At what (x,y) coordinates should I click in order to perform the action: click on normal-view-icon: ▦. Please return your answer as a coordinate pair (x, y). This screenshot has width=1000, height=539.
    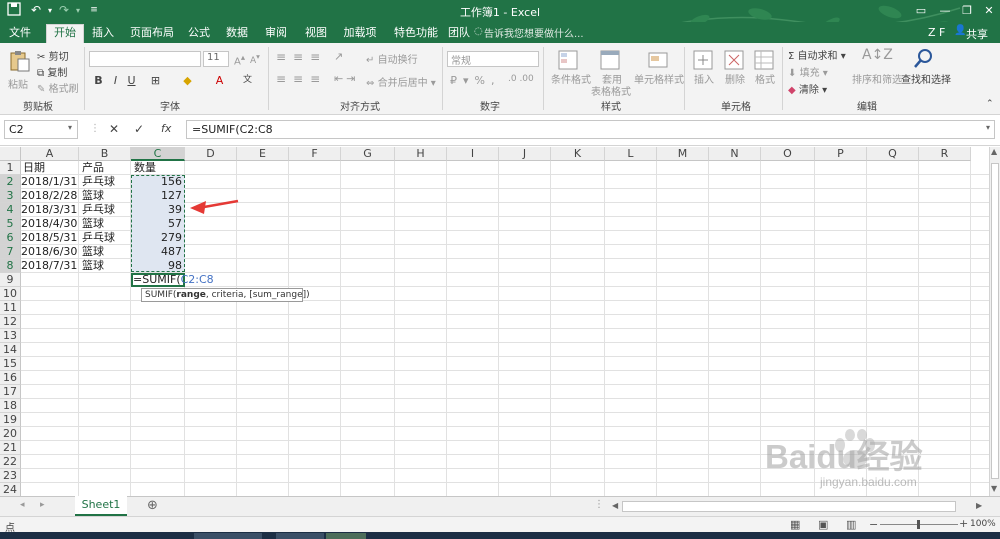
    Looking at the image, I should click on (795, 524).